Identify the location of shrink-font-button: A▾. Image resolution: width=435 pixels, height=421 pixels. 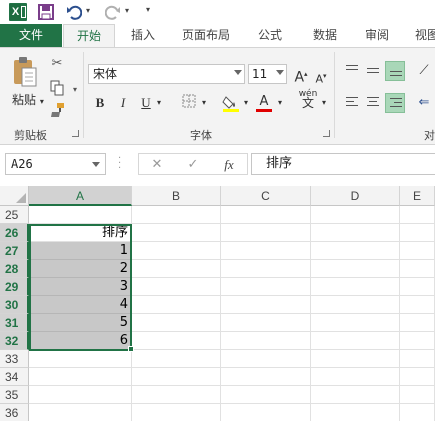
(321, 76).